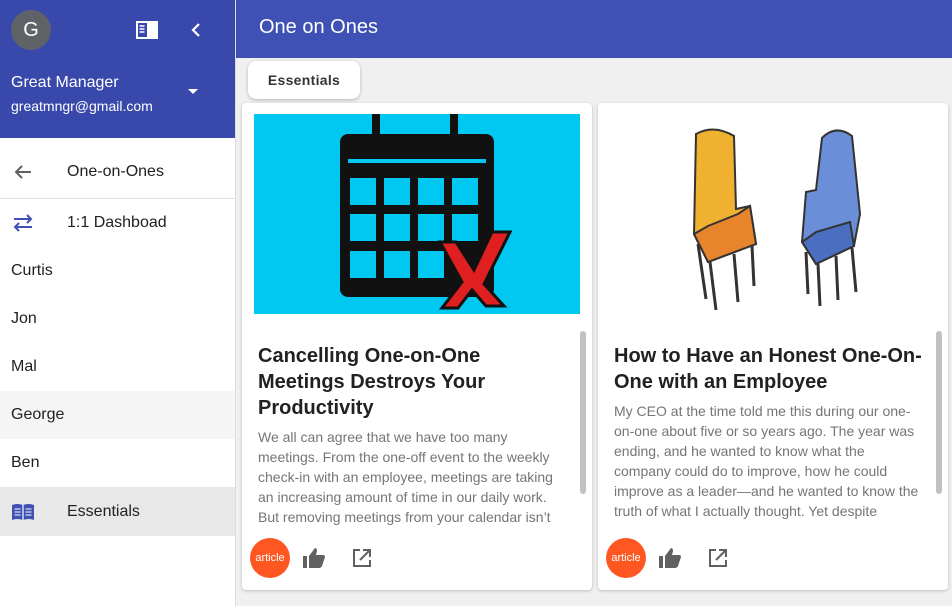 This screenshot has height=606, width=952. Describe the element at coordinates (117, 271) in the screenshot. I see `sidebar-item-curtis: Curtis` at that location.